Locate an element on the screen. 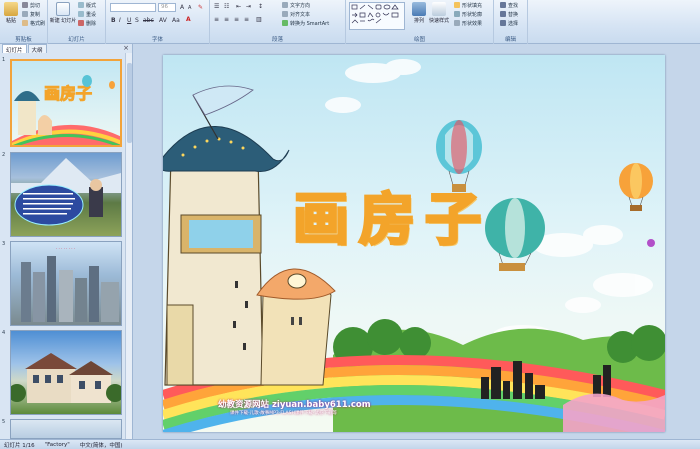  delete-icon is located at coordinates (81, 23).